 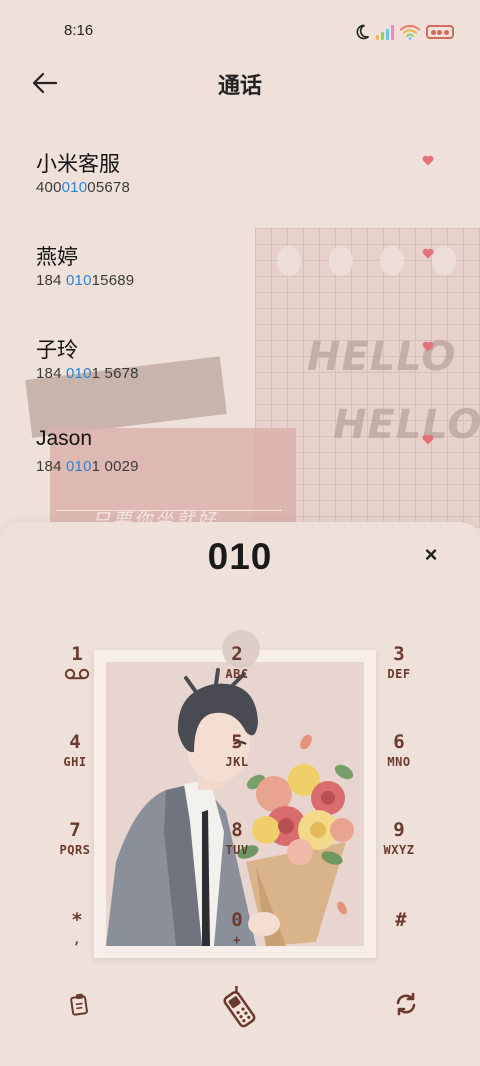 What do you see at coordinates (78, 164) in the screenshot?
I see `contact-name: 小米客服` at bounding box center [78, 164].